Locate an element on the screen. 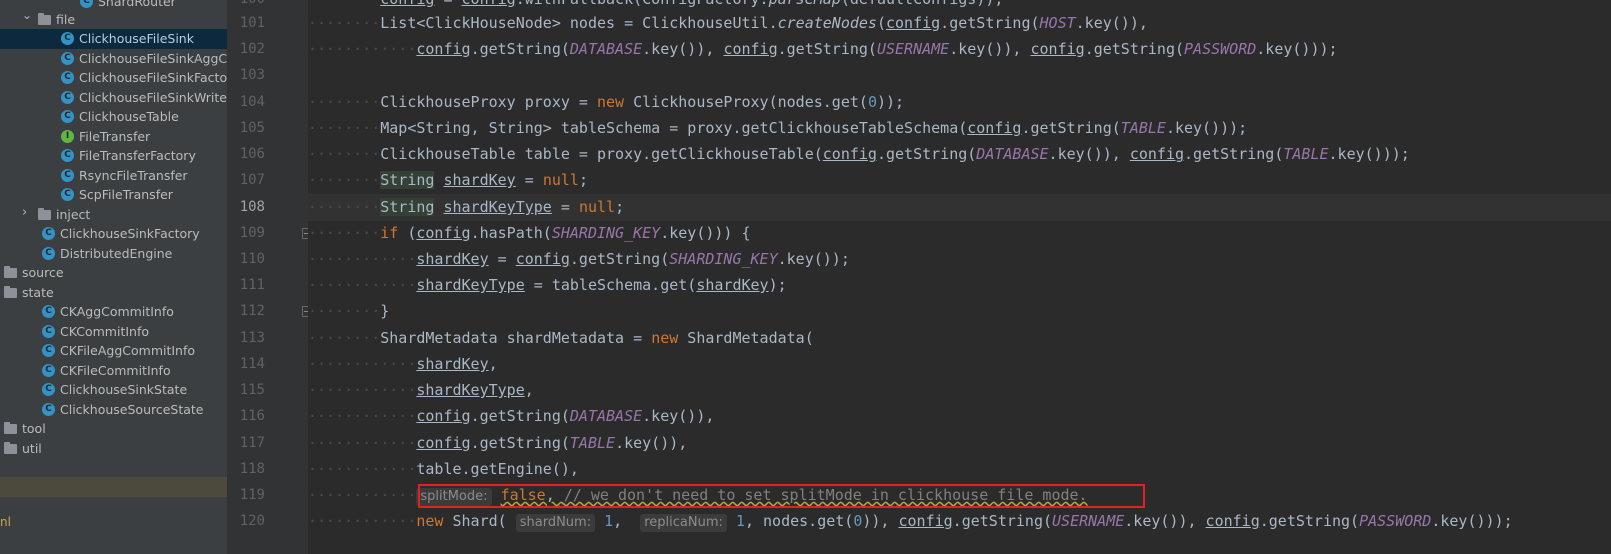 The height and width of the screenshot is (554, 1611). tree-item-clickhousefilesinkfactory: C ClickhouseFileSinkFactory is located at coordinates (113, 78).